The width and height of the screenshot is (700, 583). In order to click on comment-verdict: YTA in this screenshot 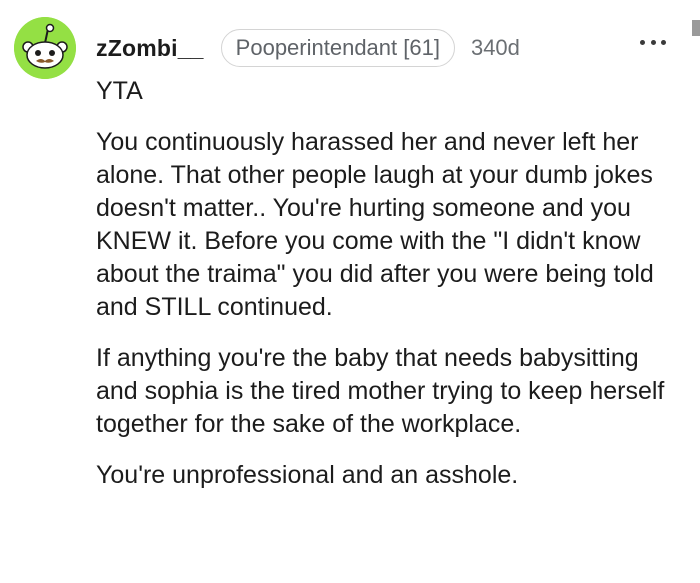, I will do `click(119, 91)`.